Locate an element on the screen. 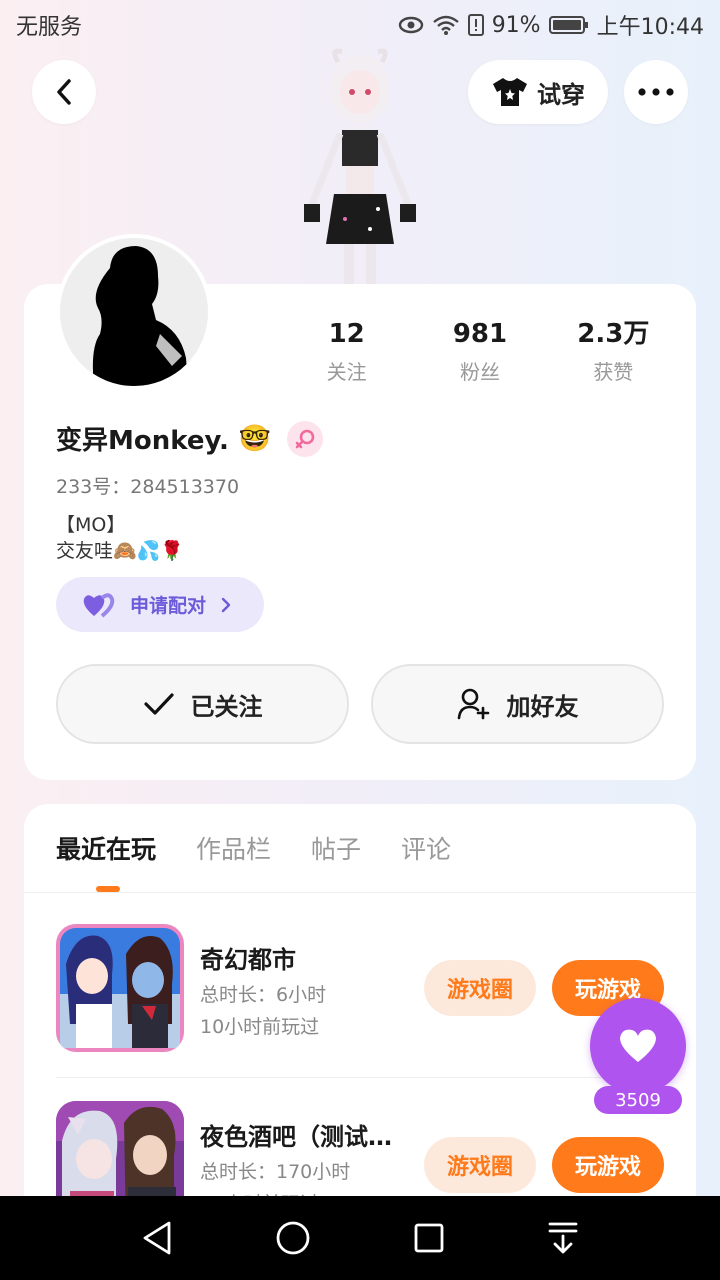 This screenshot has height=1280, width=720. list-divider is located at coordinates (360, 1077).